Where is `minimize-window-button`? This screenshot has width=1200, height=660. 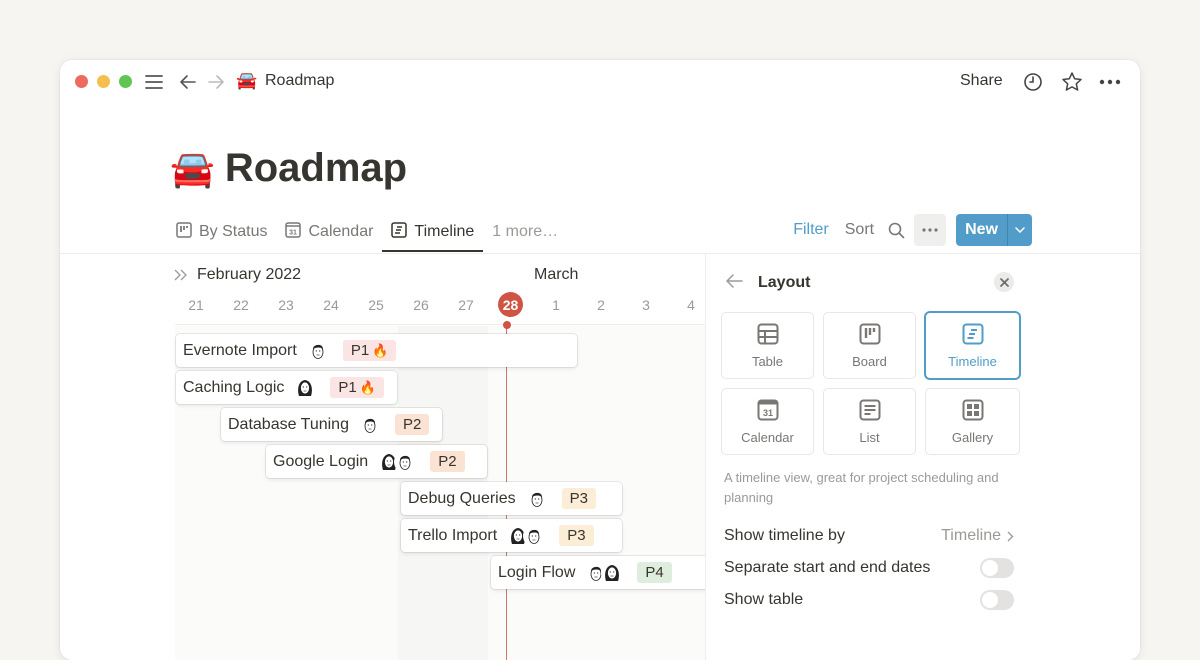 minimize-window-button is located at coordinates (103, 81).